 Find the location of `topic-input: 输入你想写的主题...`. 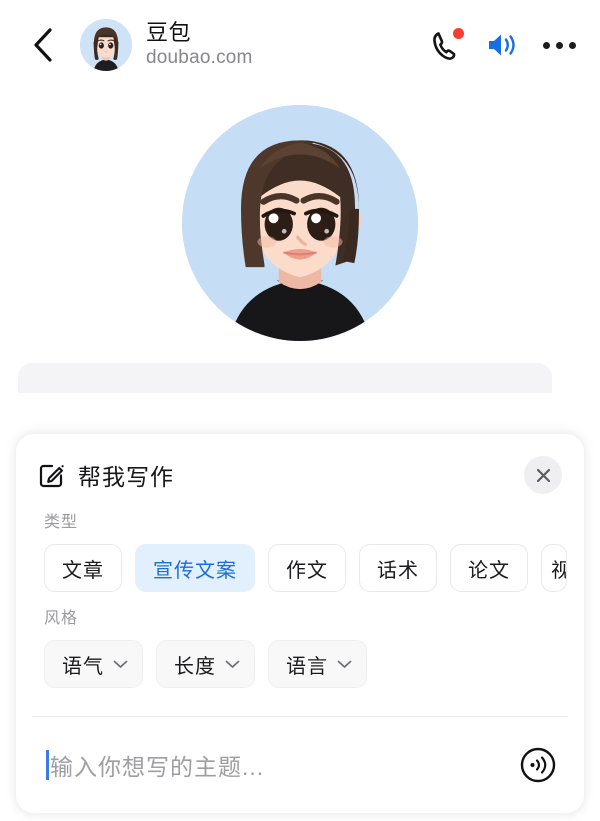

topic-input: 输入你想写的主题... is located at coordinates (284, 765).